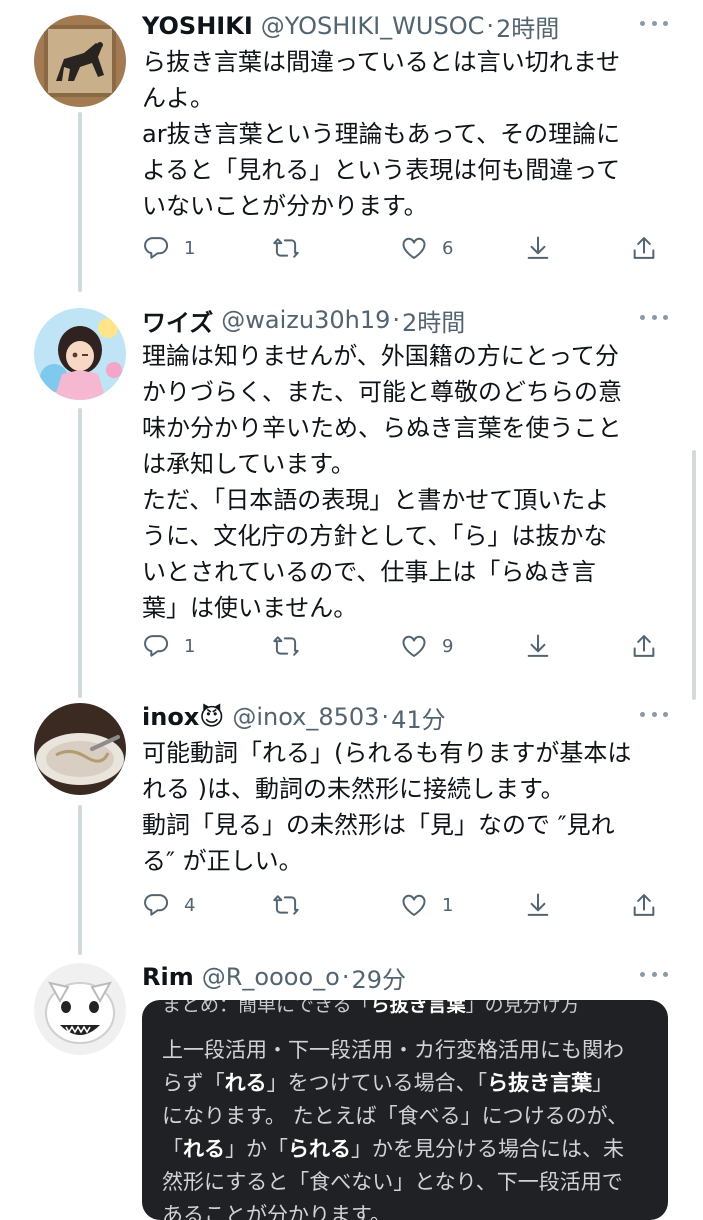  I want to click on user-handle: @inox_8503, so click(305, 717).